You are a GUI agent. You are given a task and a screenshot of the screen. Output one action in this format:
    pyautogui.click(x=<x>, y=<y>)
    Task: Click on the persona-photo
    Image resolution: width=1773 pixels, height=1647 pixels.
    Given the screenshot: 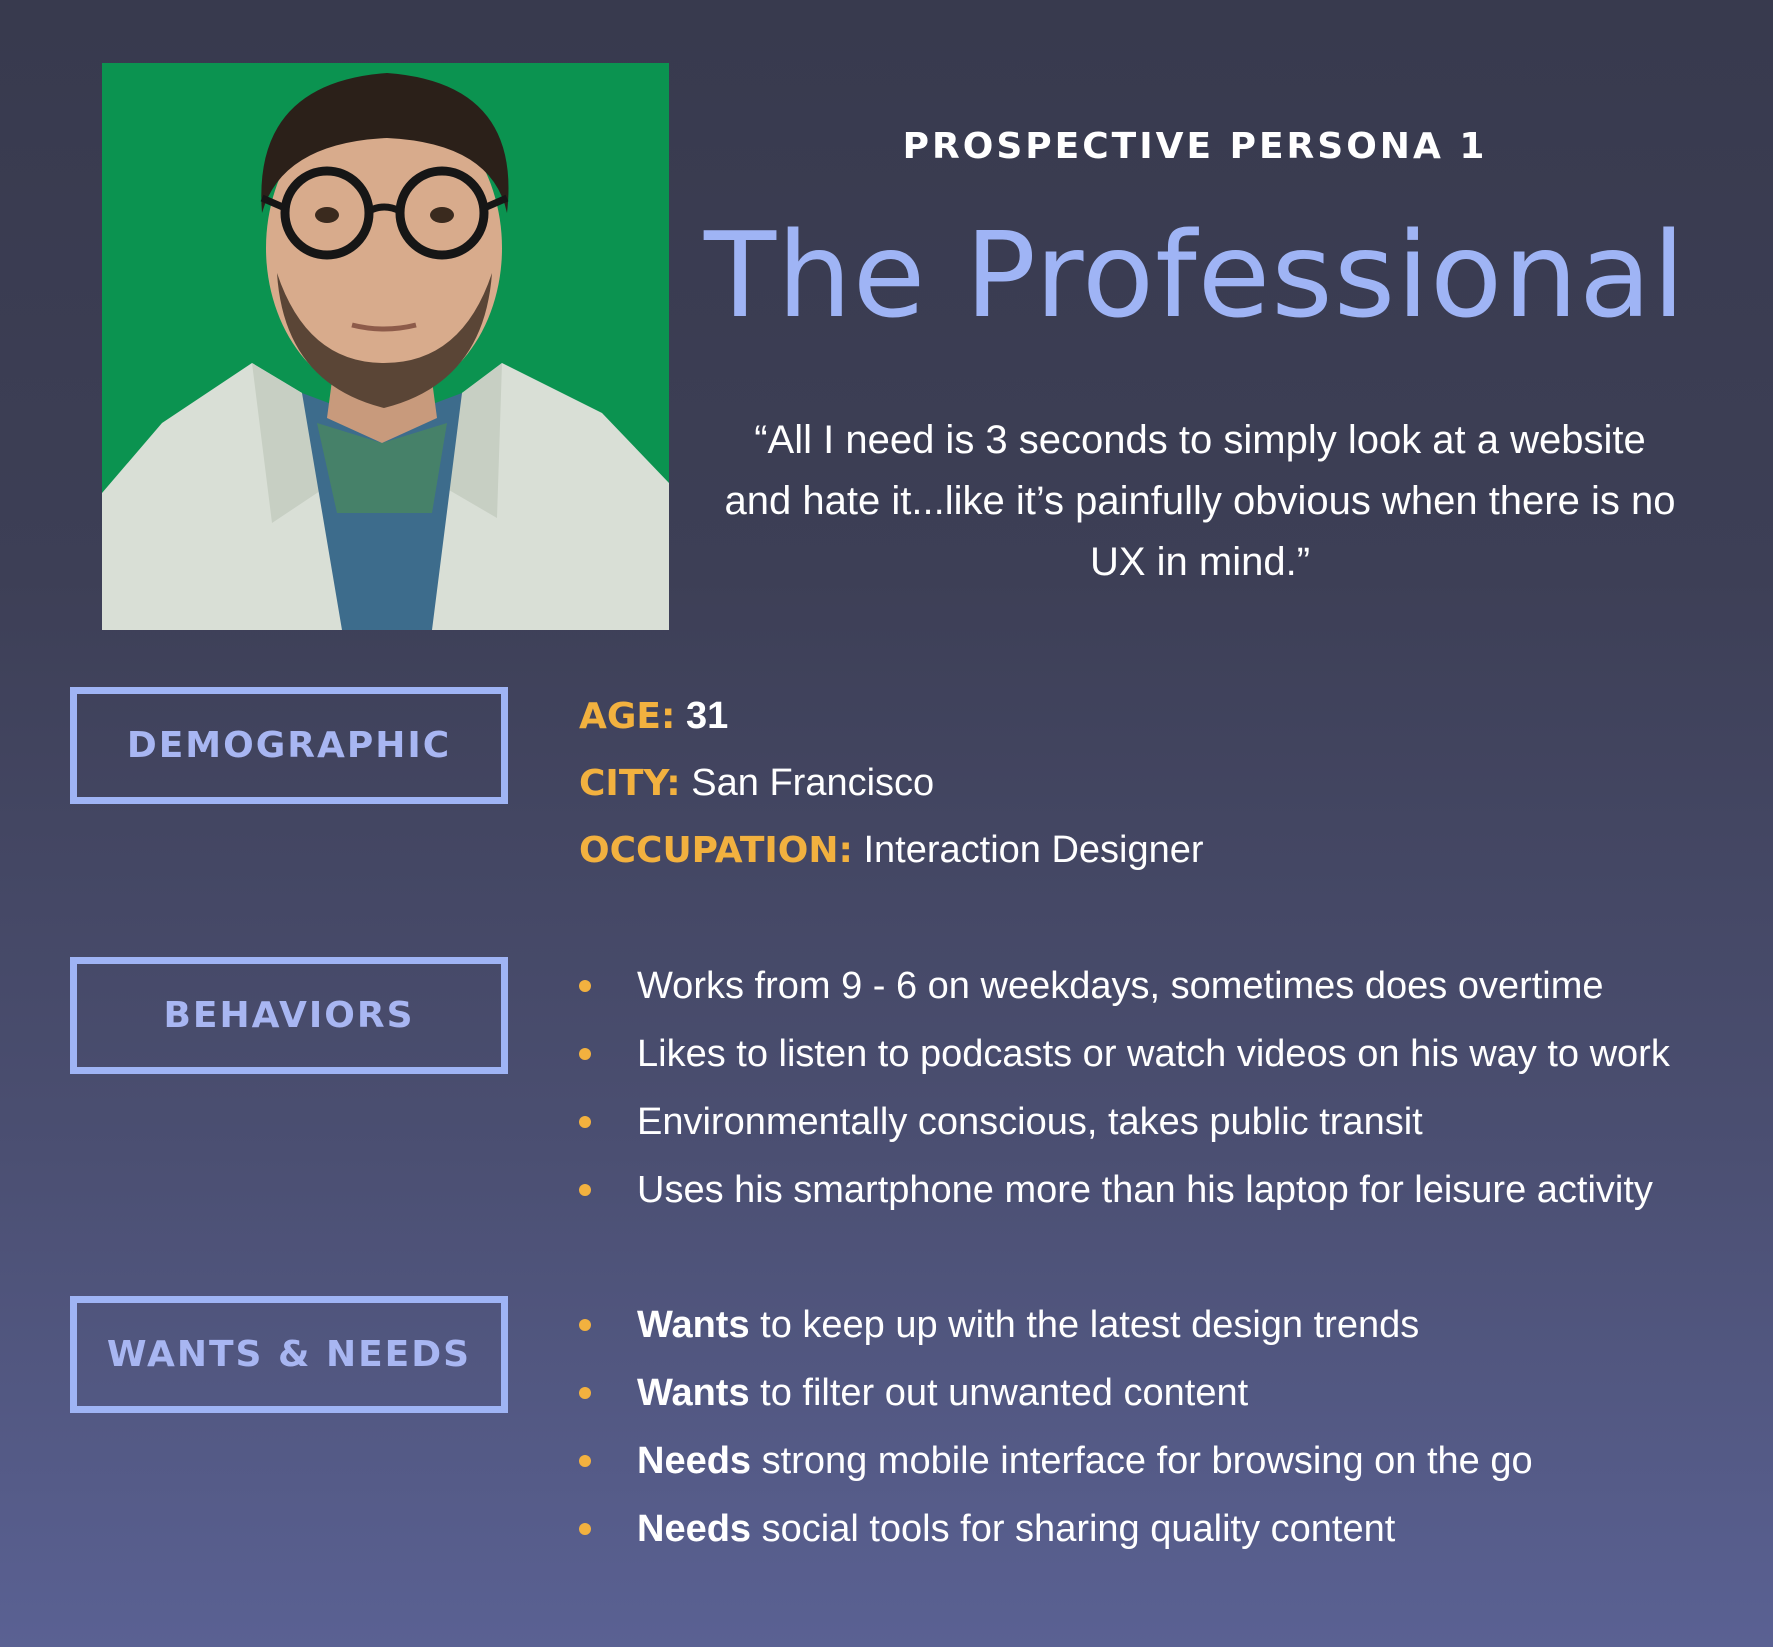 What is the action you would take?
    pyautogui.click(x=385, y=346)
    